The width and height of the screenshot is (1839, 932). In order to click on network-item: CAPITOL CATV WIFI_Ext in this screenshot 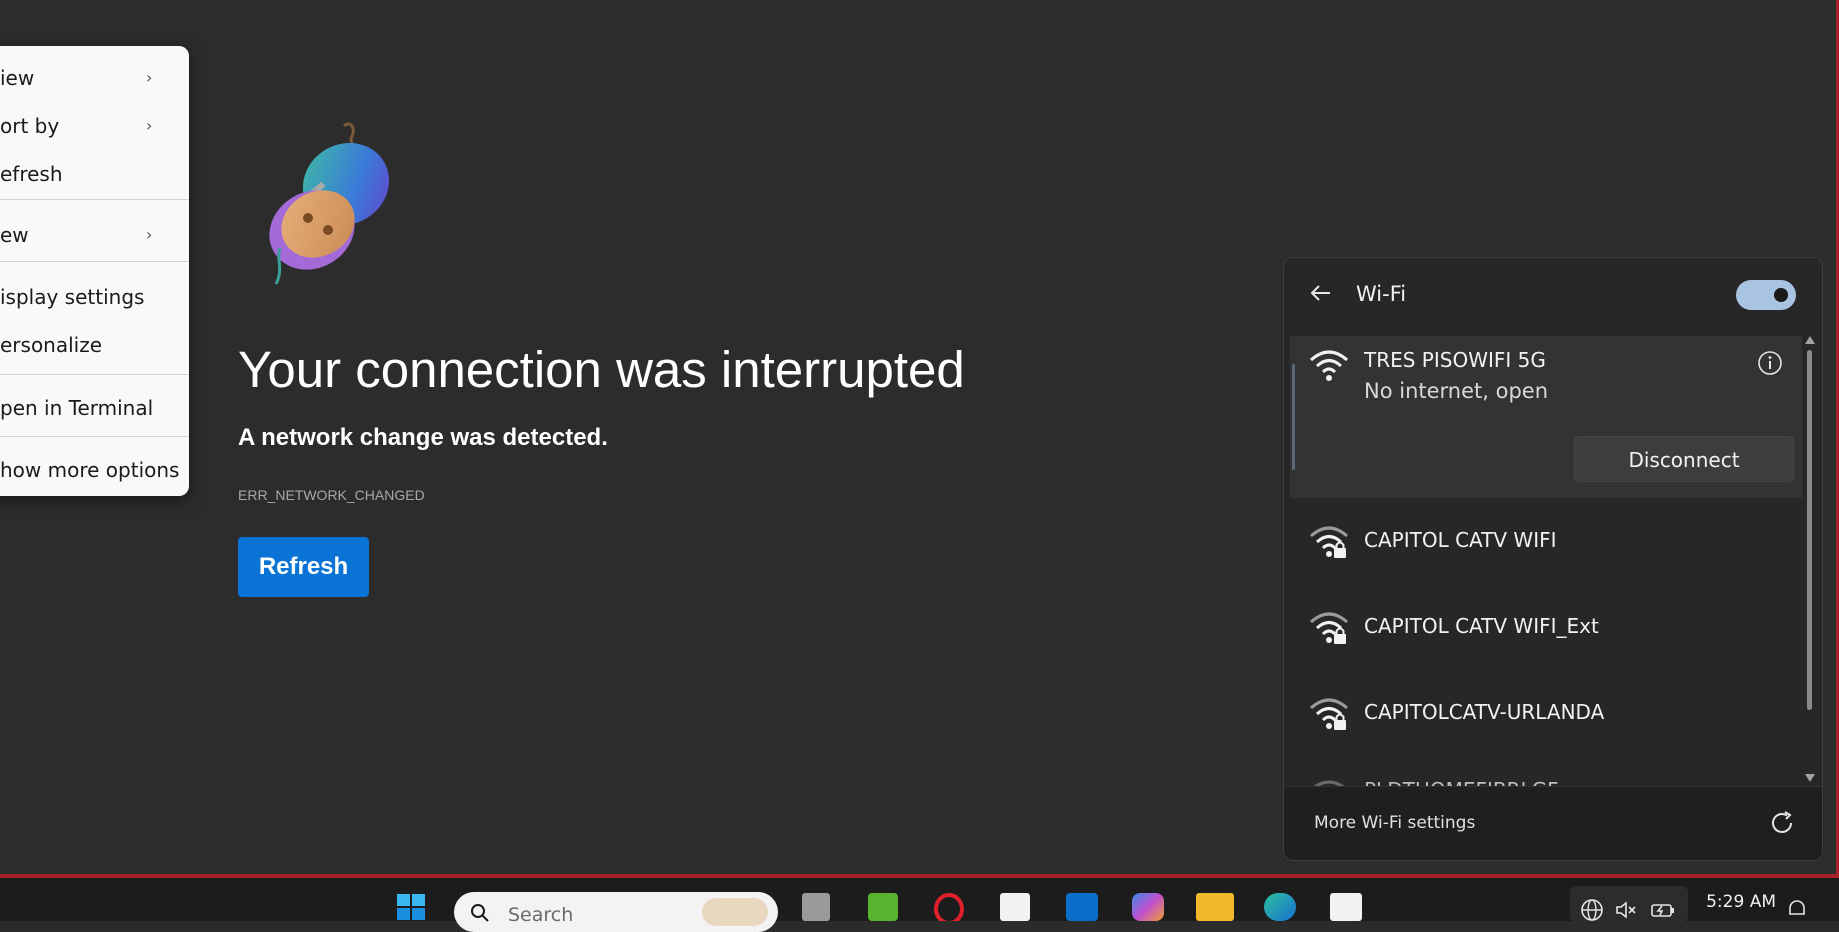, I will do `click(1546, 627)`.